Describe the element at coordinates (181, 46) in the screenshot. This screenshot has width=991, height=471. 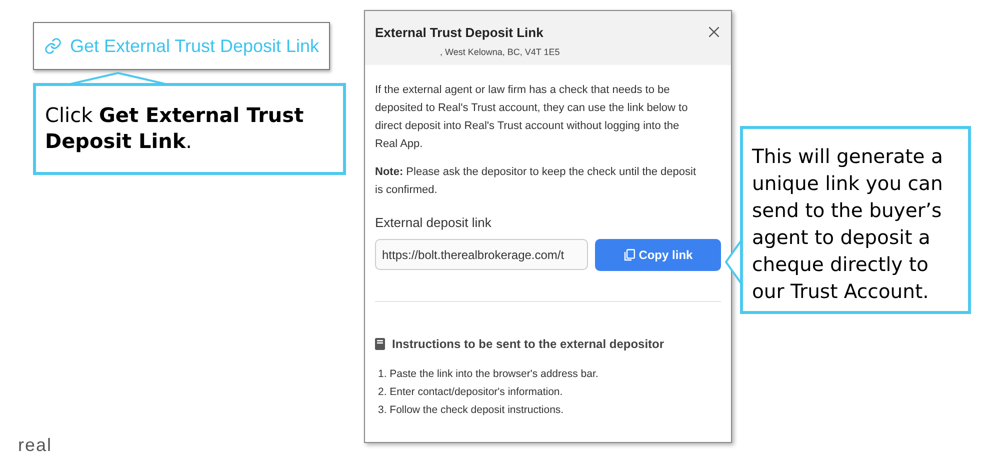
I see `get-link-button: Get External Trust Deposit Link` at that location.